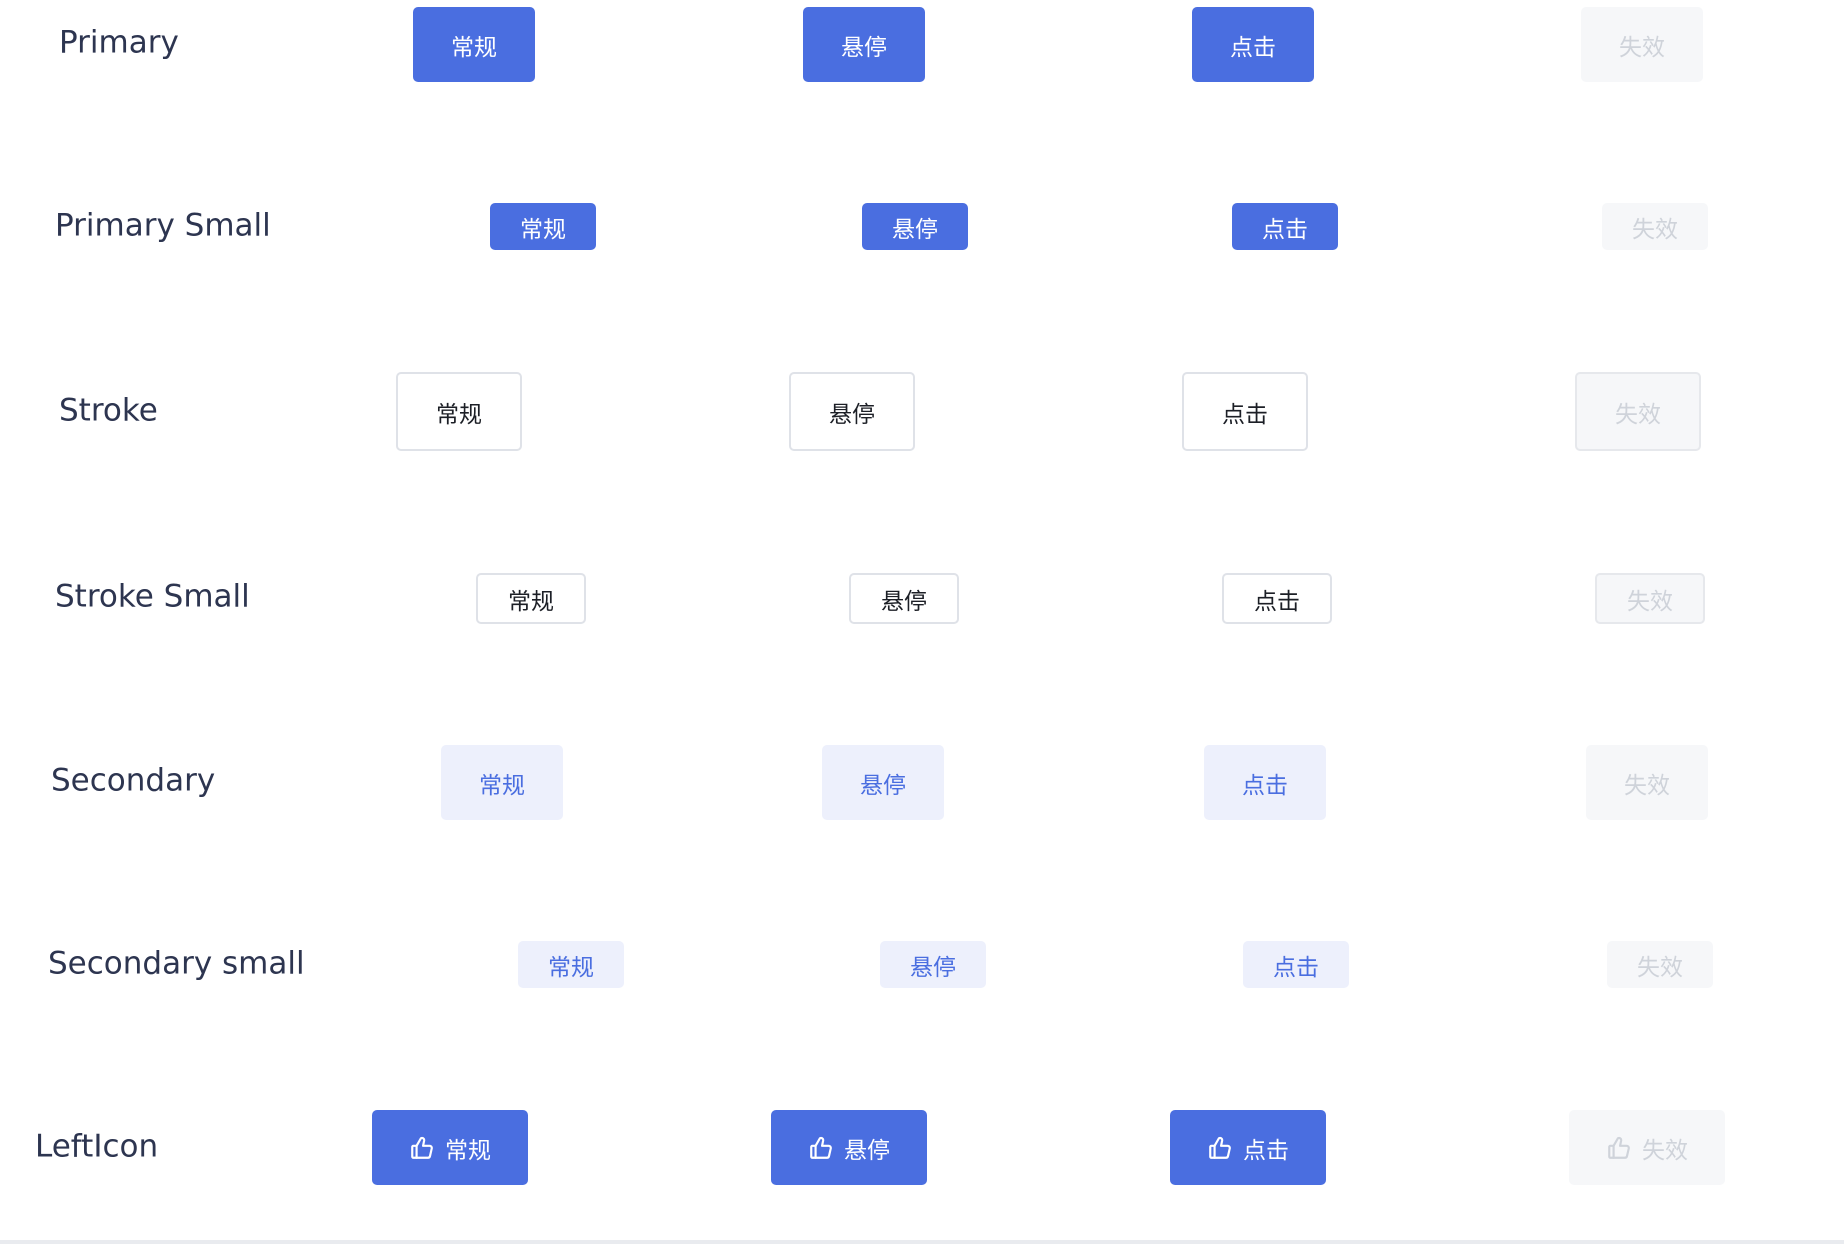 The height and width of the screenshot is (1244, 1844). I want to click on lefticon-disabled-button: 失效, so click(1647, 1147).